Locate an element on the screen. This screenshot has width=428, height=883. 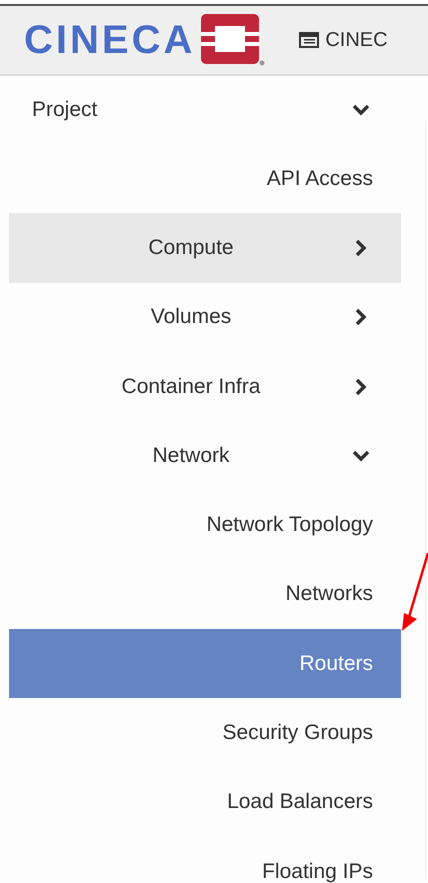
sidebar-item: Network is located at coordinates (205, 455).